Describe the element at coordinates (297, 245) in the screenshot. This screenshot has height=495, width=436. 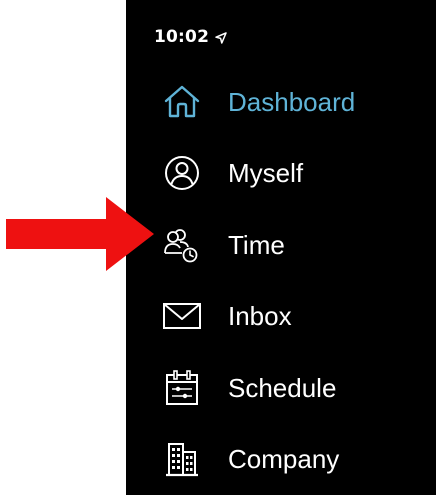
I see `menu-item-time: Time` at that location.